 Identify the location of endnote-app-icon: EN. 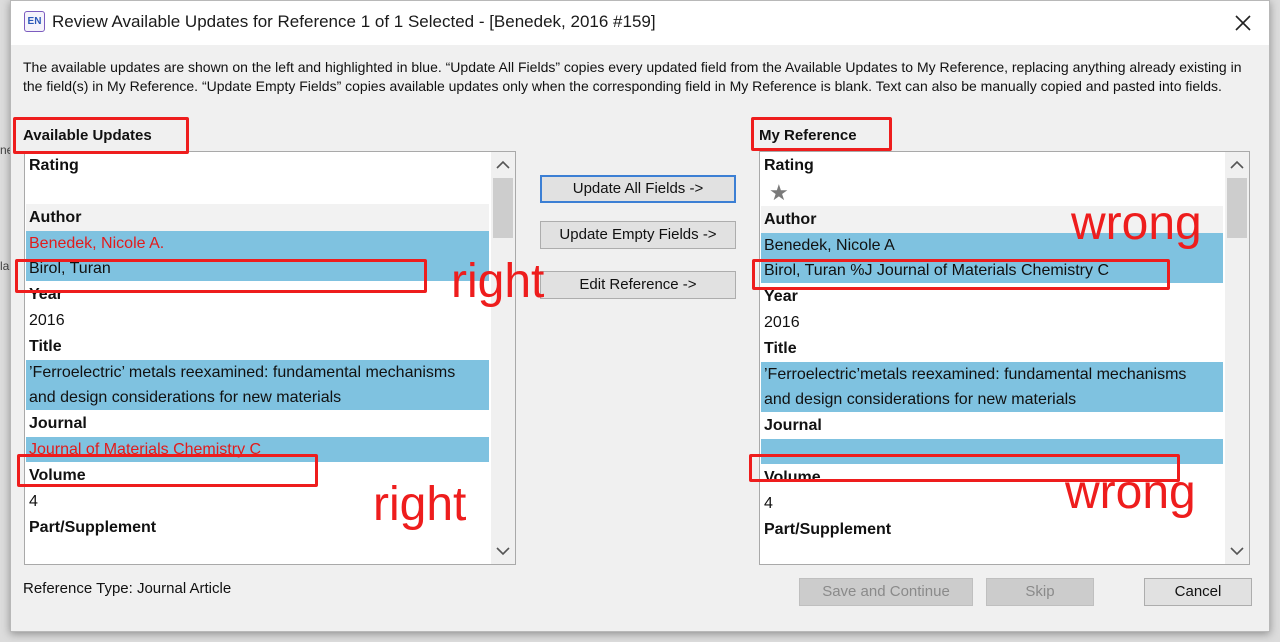
(34, 21).